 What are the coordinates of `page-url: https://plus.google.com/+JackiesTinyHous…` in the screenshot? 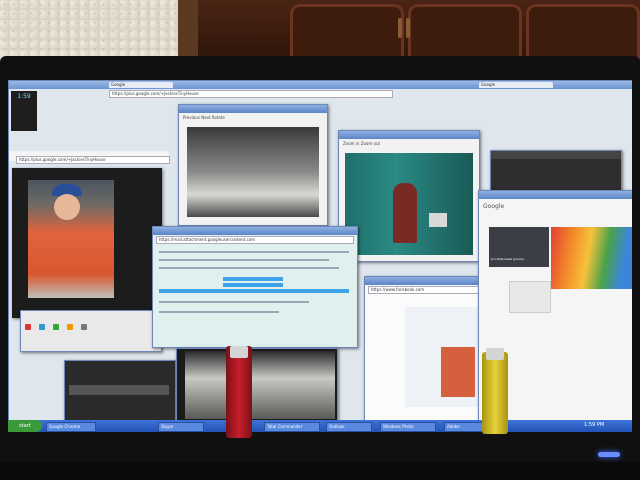 It's located at (93, 160).